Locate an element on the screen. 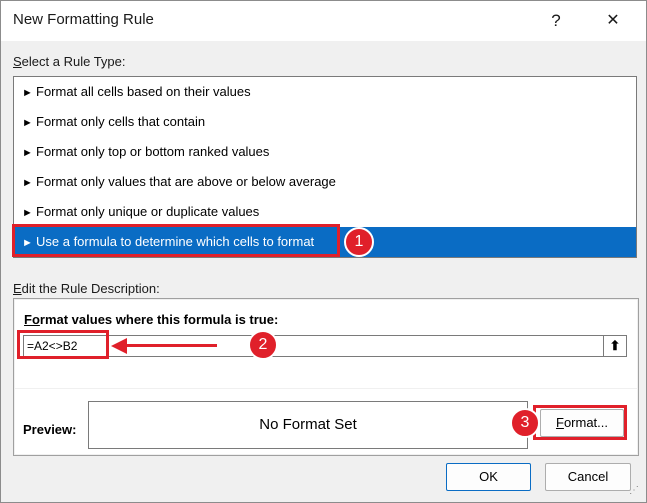 This screenshot has height=503, width=647. step-badge-3: 3 is located at coordinates (525, 423).